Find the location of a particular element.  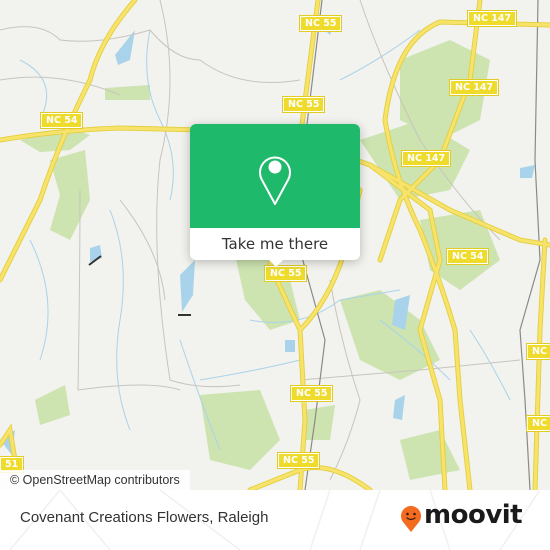

popup-pointer is located at coordinates (276, 262).